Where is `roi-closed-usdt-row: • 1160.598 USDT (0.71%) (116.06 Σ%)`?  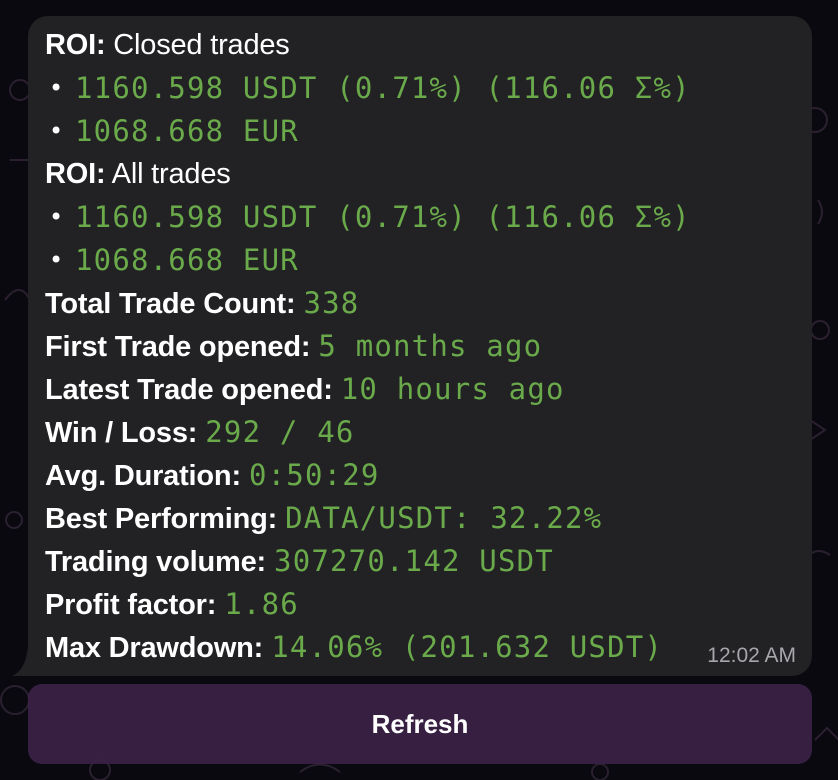 roi-closed-usdt-row: • 1160.598 USDT (0.71%) (116.06 Σ%) is located at coordinates (368, 88).